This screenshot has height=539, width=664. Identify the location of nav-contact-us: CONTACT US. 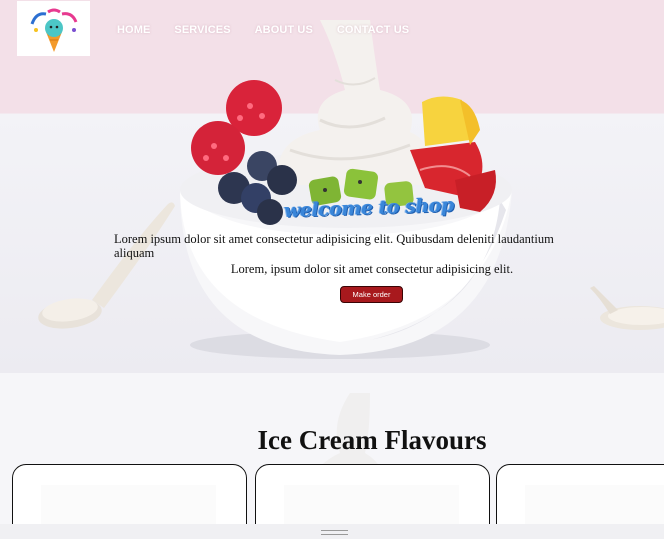
(373, 30).